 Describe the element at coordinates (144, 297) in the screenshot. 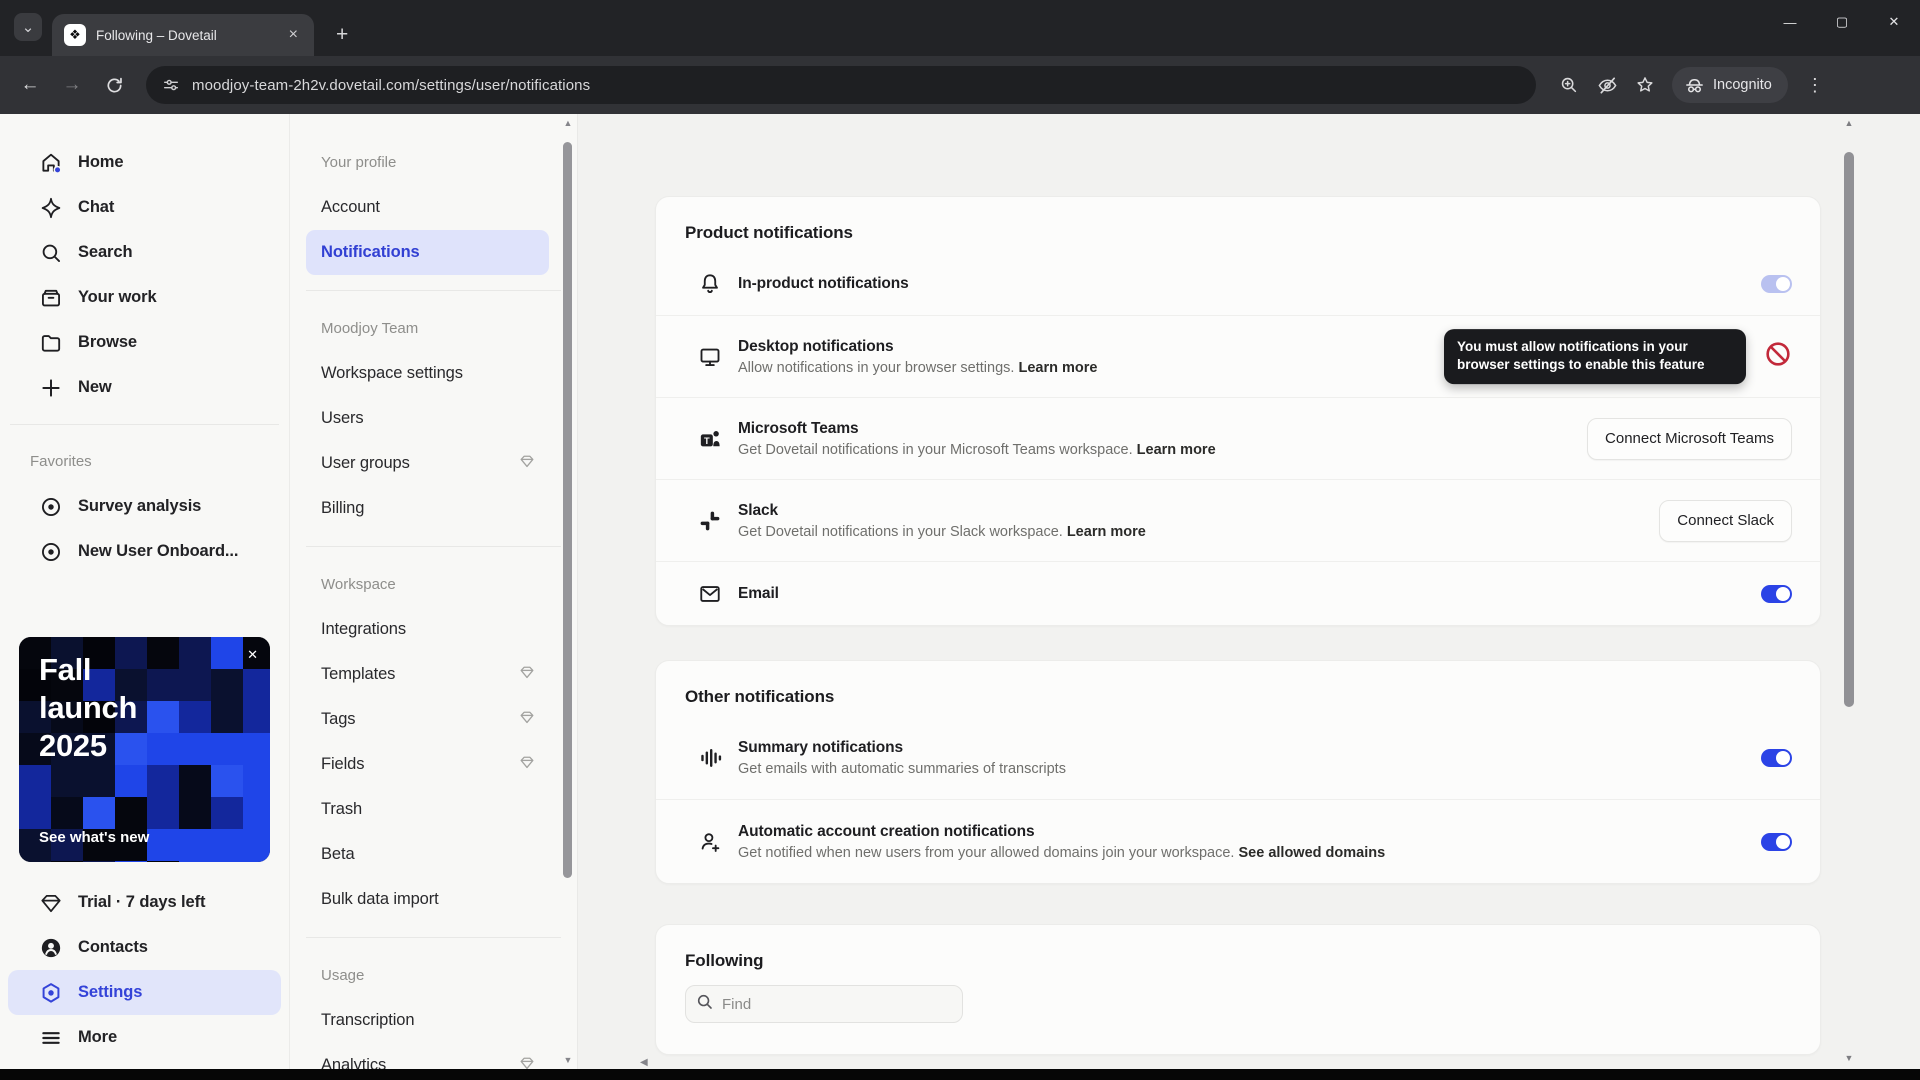

I see `sidebar-item-your-work: Your work` at that location.